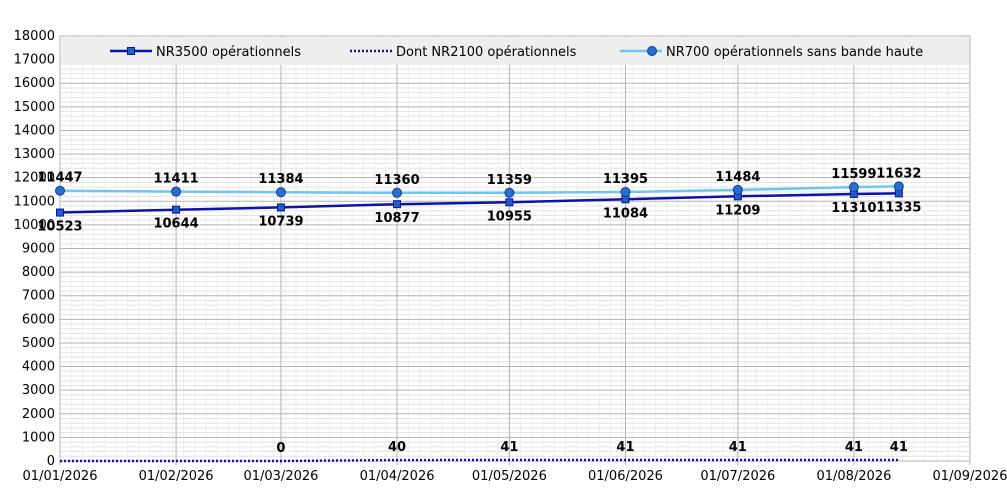  Describe the element at coordinates (509, 476) in the screenshot. I see `x-tick-label: 01/05/2026` at that location.